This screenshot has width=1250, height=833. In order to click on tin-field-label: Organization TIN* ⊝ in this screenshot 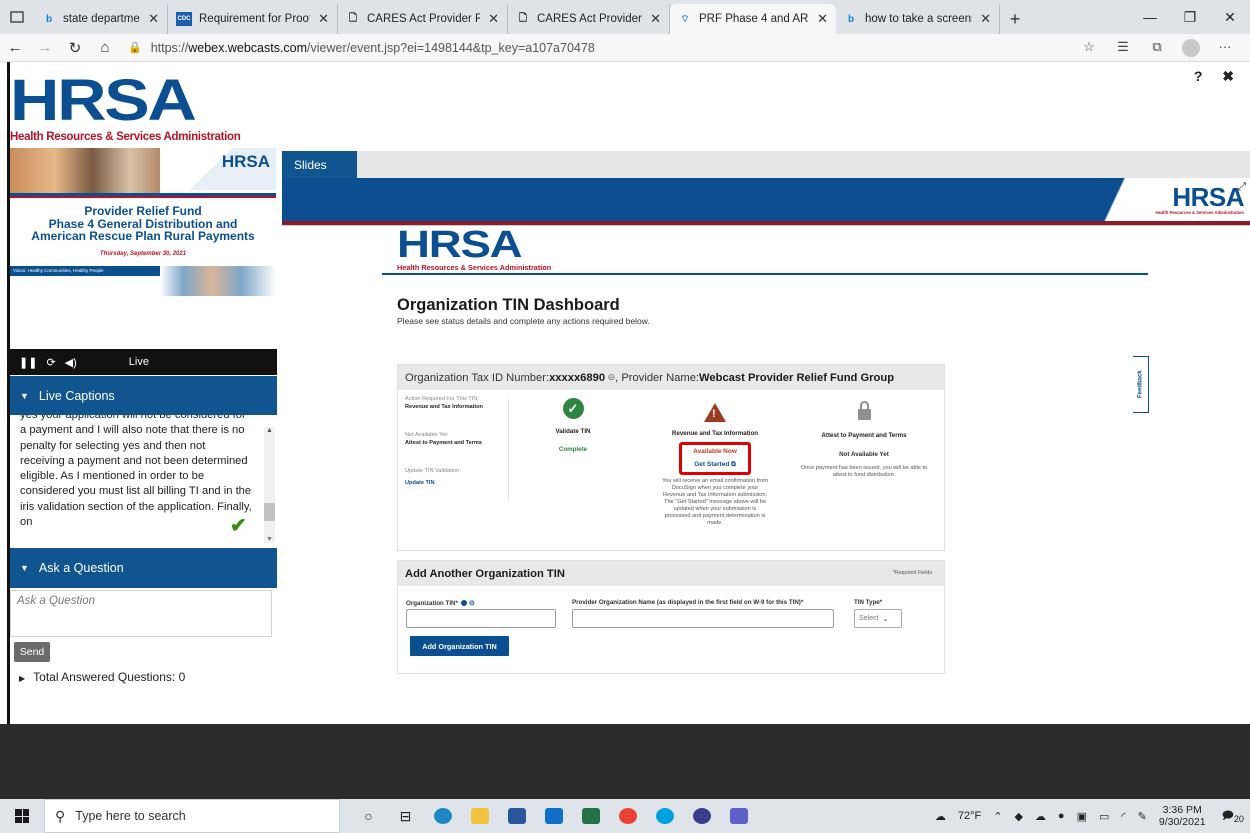, I will do `click(440, 603)`.